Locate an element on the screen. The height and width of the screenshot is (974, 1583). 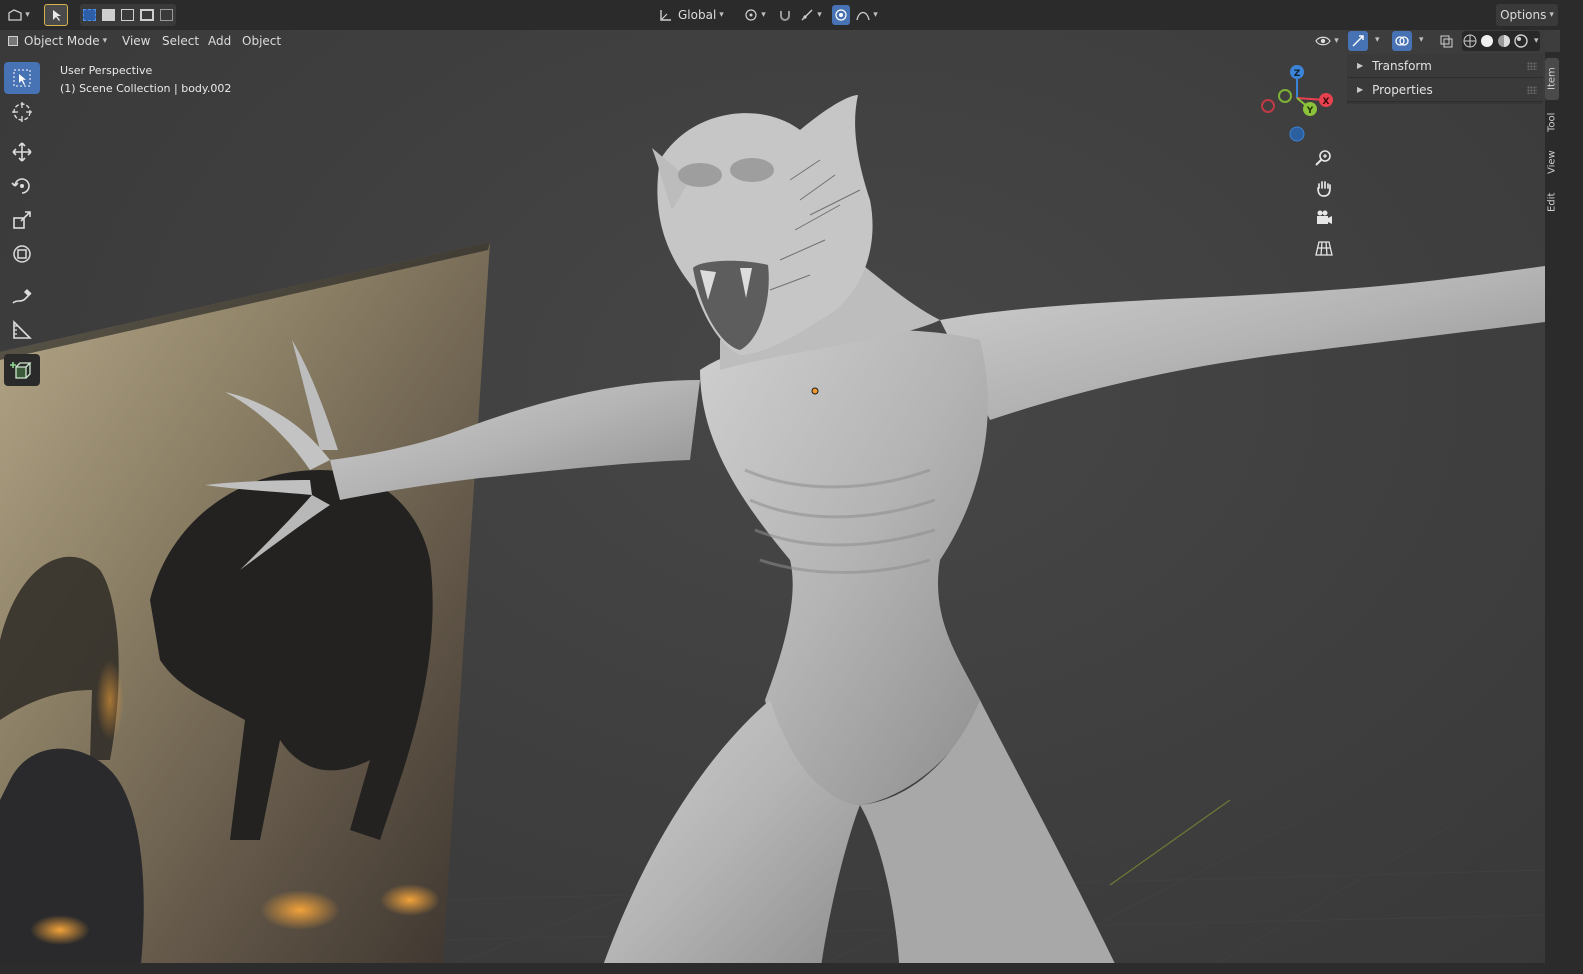
pencil-icon is located at coordinates (22, 296).